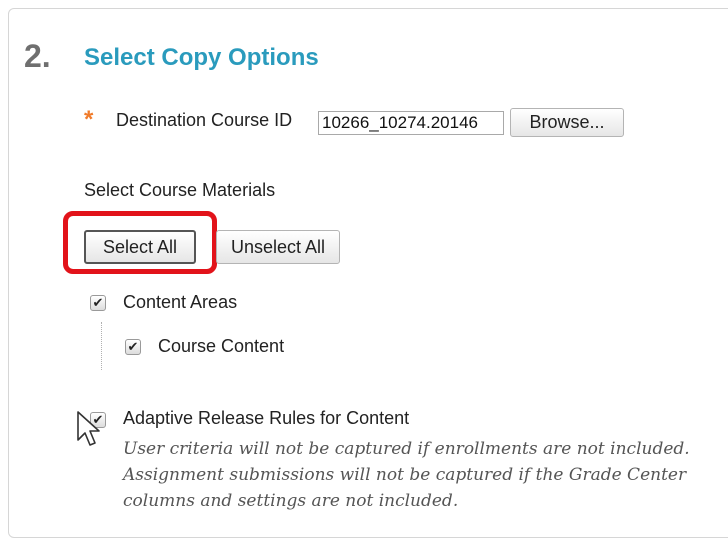 The image size is (728, 538). Describe the element at coordinates (101, 346) in the screenshot. I see `tree-connector` at that location.